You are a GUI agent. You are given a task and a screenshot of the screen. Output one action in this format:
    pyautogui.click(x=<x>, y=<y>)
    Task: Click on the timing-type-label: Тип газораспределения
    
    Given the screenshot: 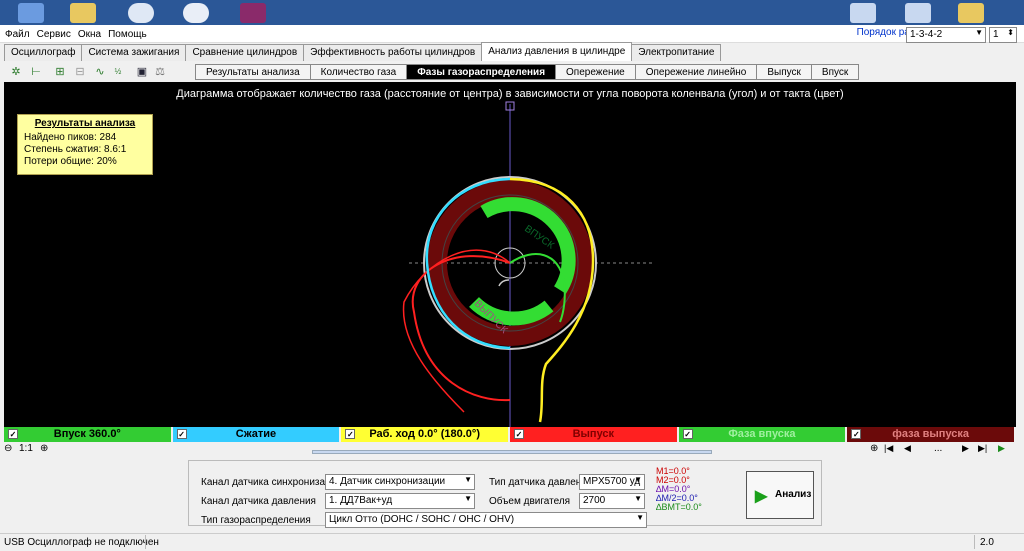 What is the action you would take?
    pyautogui.click(x=256, y=520)
    